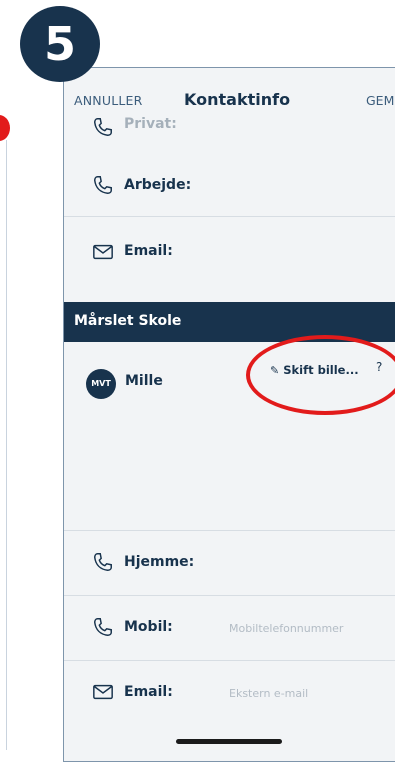 Image resolution: width=395 pixels, height=767 pixels. What do you see at coordinates (148, 692) in the screenshot?
I see `contact-label-external-email: Email:` at bounding box center [148, 692].